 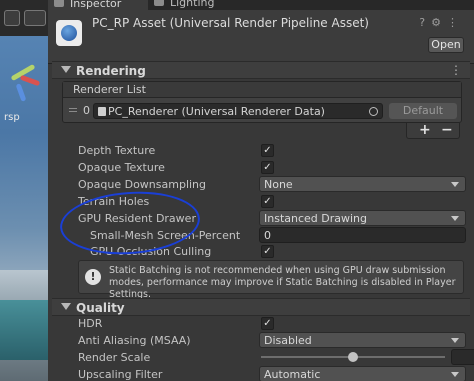 What do you see at coordinates (137, 218) in the screenshot?
I see `gpu-resident-drawer-label: GPU Resident Drawer` at bounding box center [137, 218].